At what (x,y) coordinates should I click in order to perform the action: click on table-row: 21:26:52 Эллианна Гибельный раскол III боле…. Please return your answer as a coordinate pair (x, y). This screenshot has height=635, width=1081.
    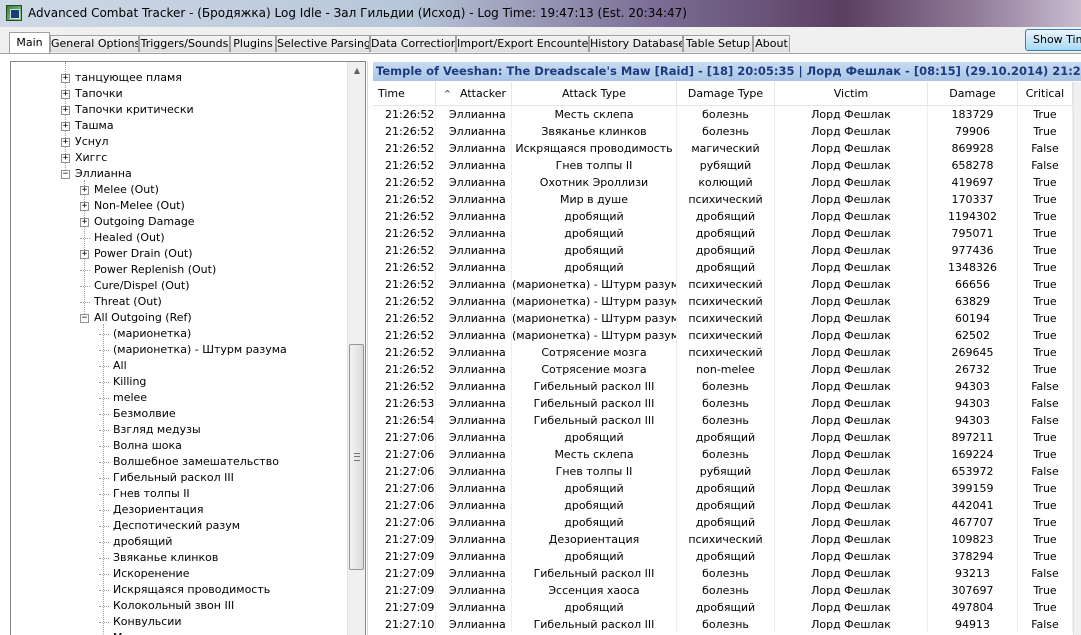
    Looking at the image, I should click on (727, 386).